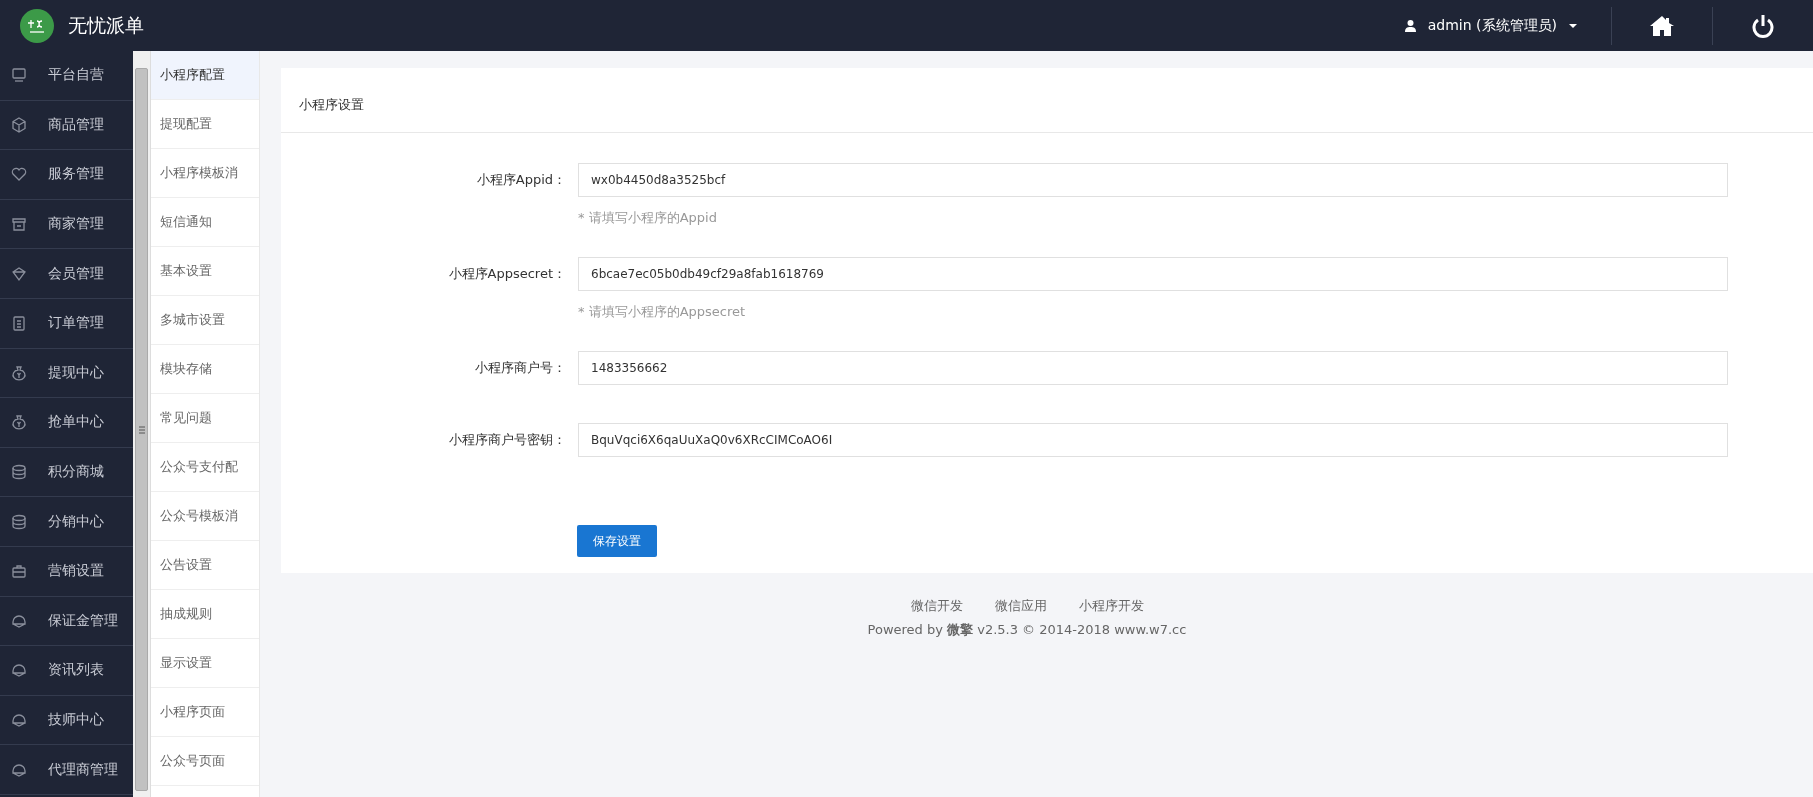 The width and height of the screenshot is (1813, 797). What do you see at coordinates (76, 472) in the screenshot?
I see `sidebar-item: 积分商城` at bounding box center [76, 472].